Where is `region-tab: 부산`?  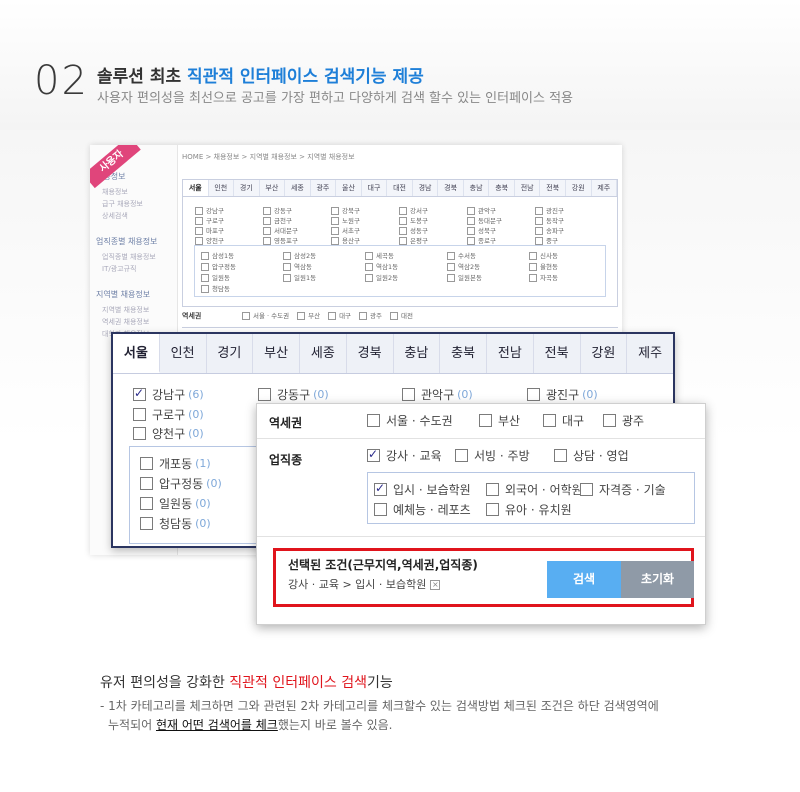
region-tab: 부산 is located at coordinates (276, 353).